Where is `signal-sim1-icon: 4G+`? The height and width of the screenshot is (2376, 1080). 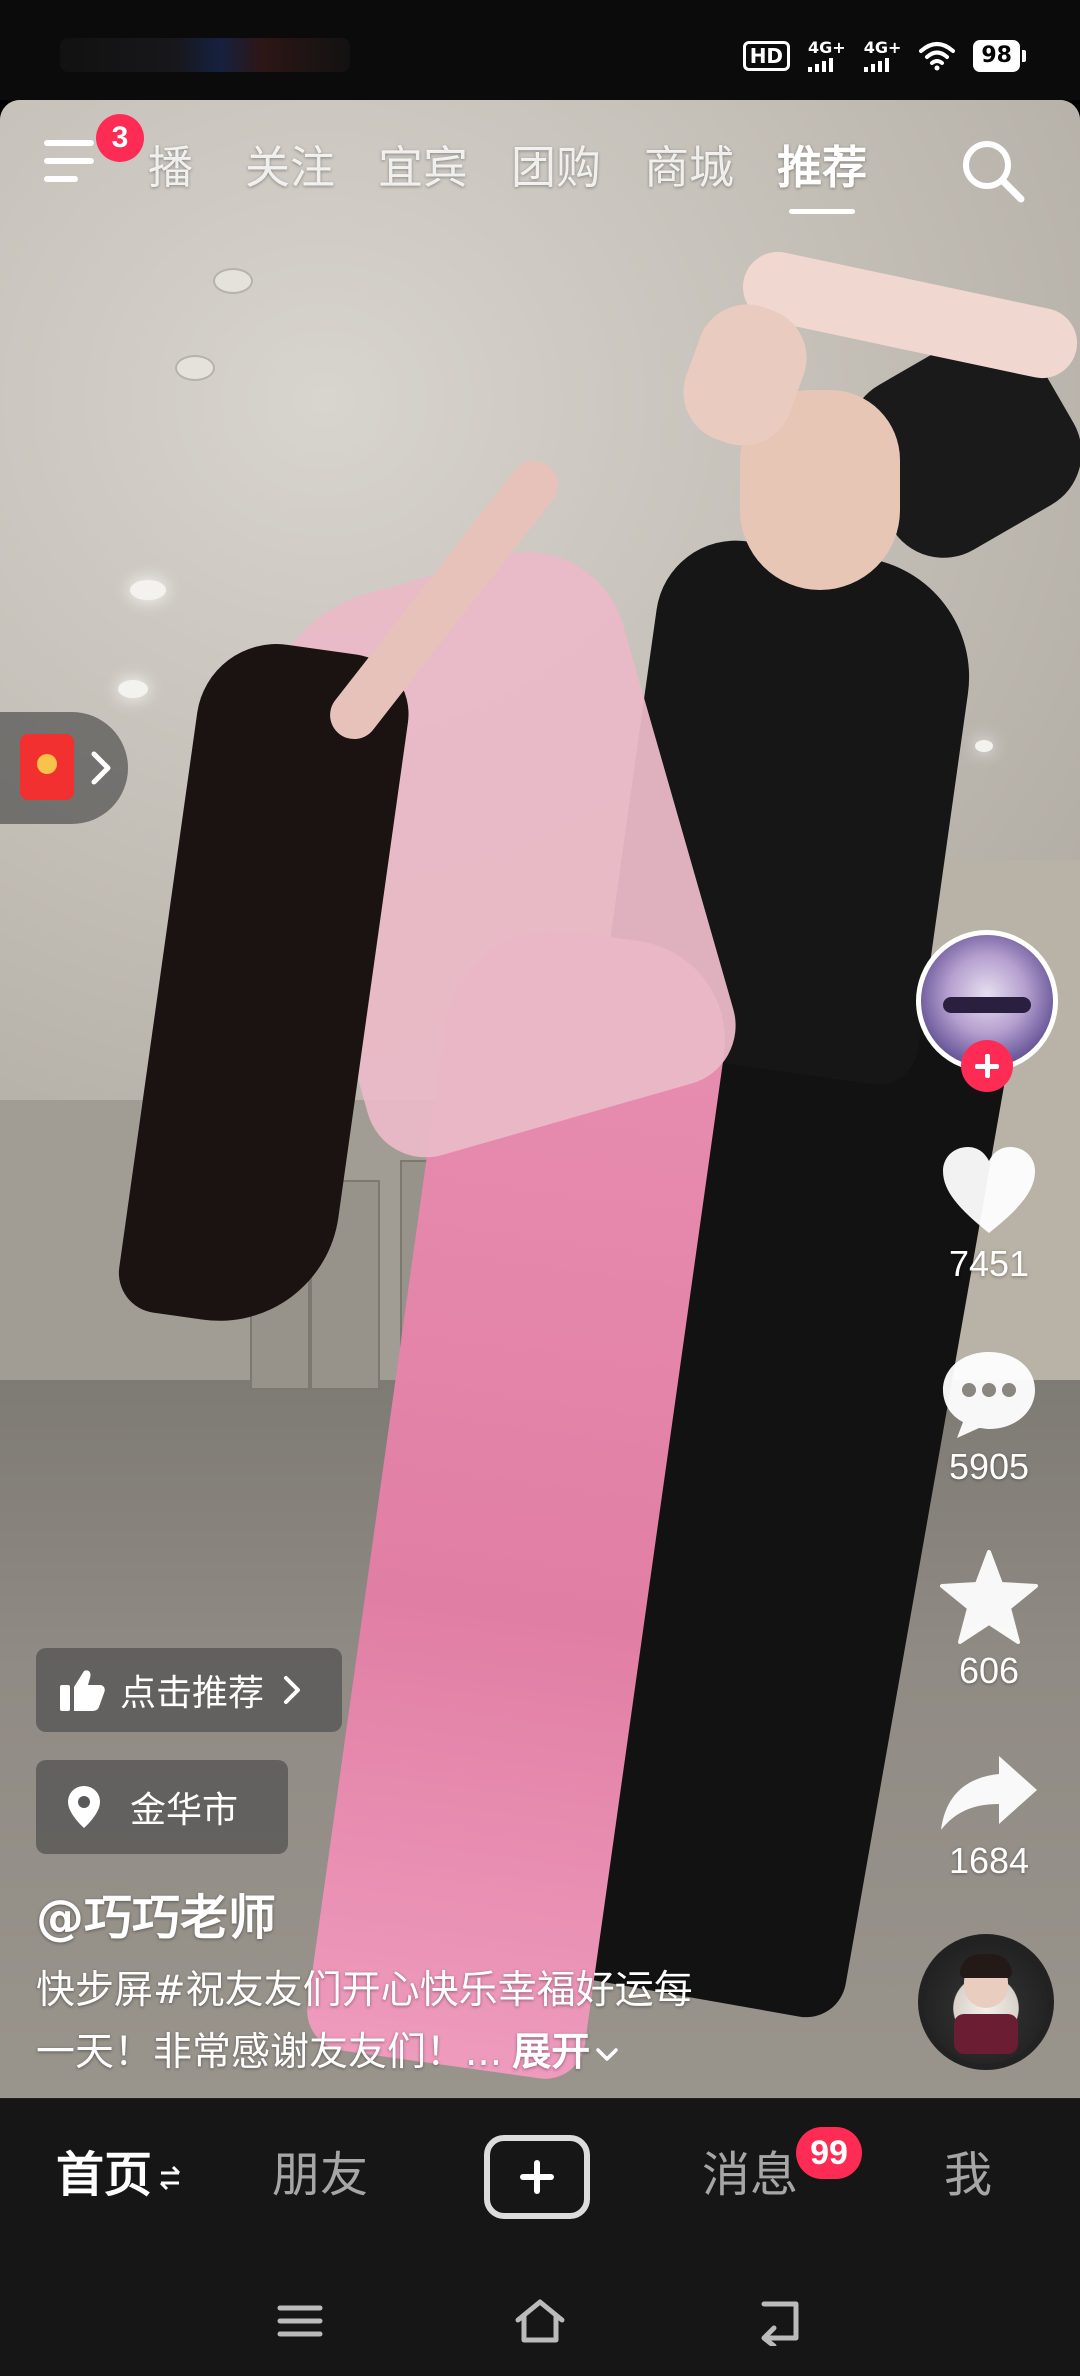 signal-sim1-icon: 4G+ is located at coordinates (827, 56).